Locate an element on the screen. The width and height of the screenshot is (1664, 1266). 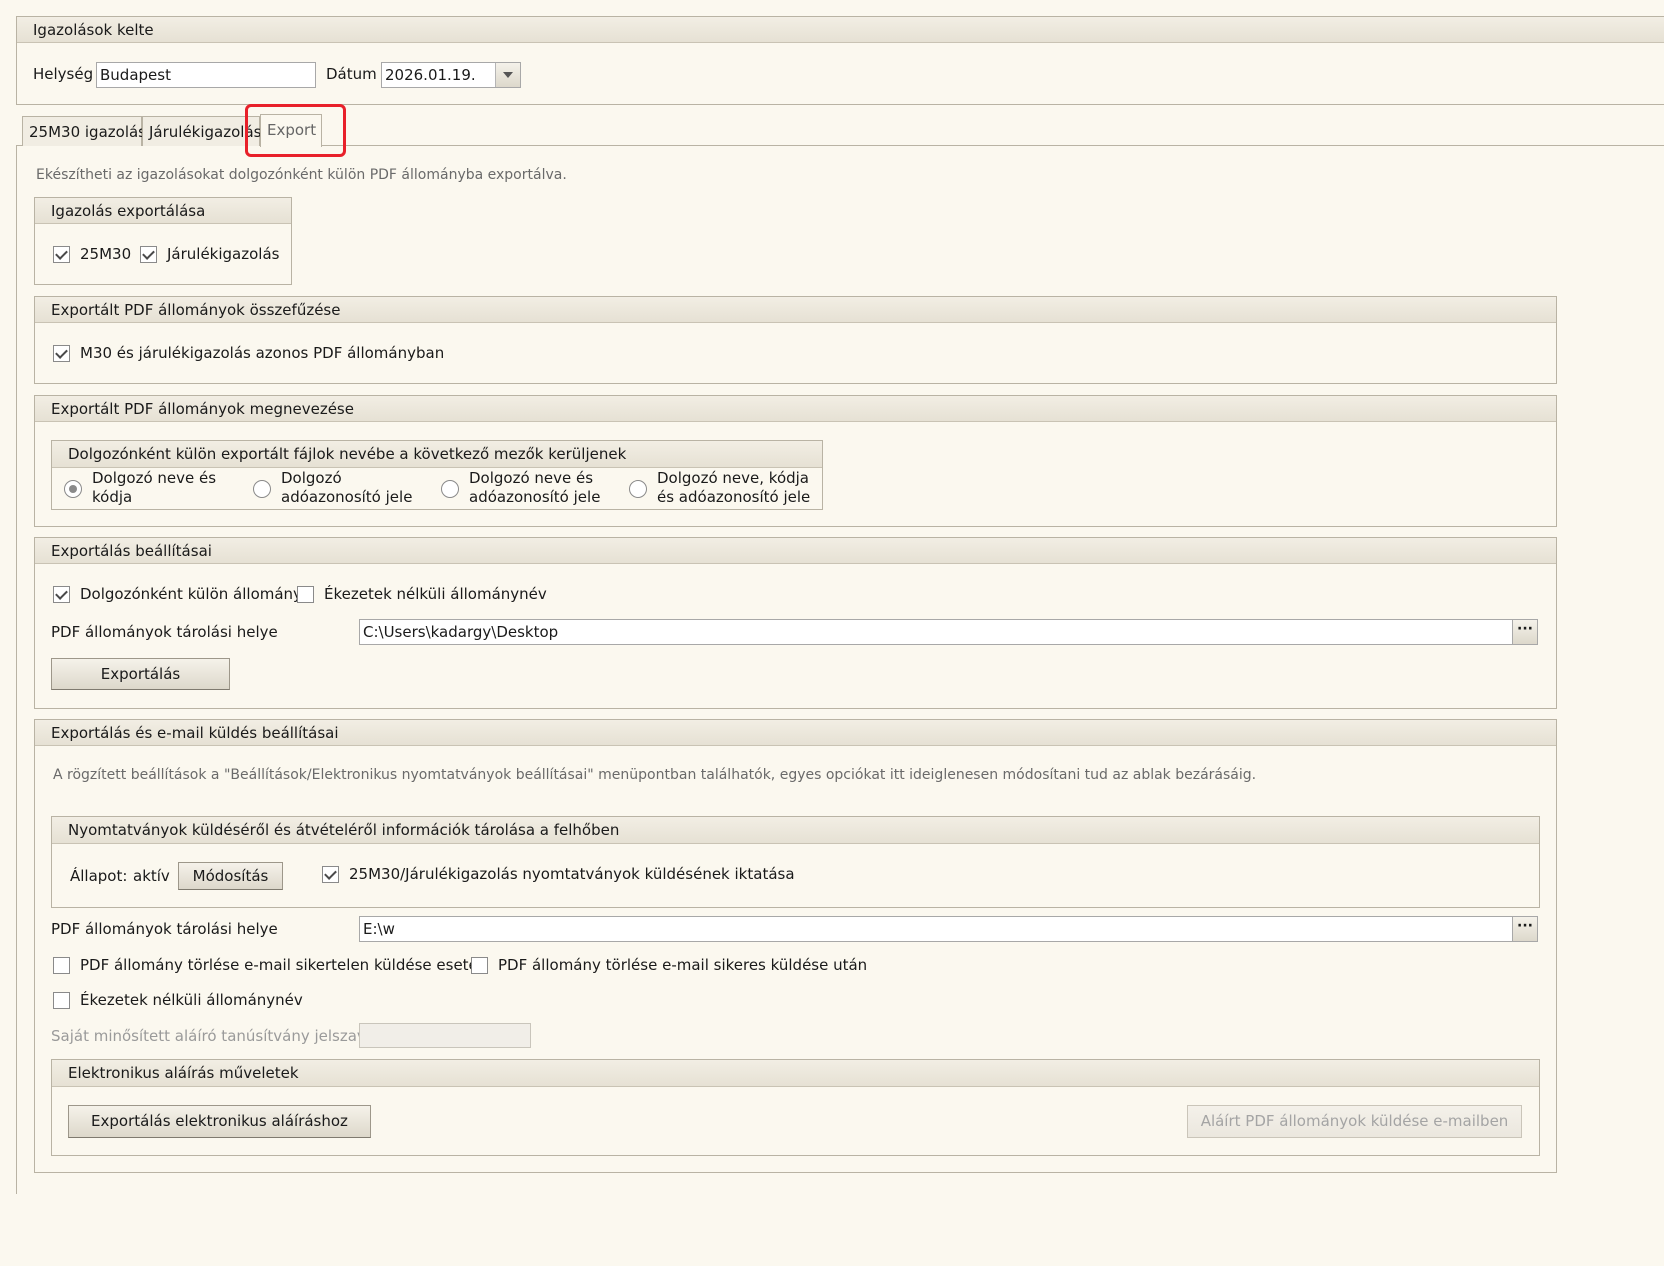
radio-name-code-tax-id is located at coordinates (638, 489).